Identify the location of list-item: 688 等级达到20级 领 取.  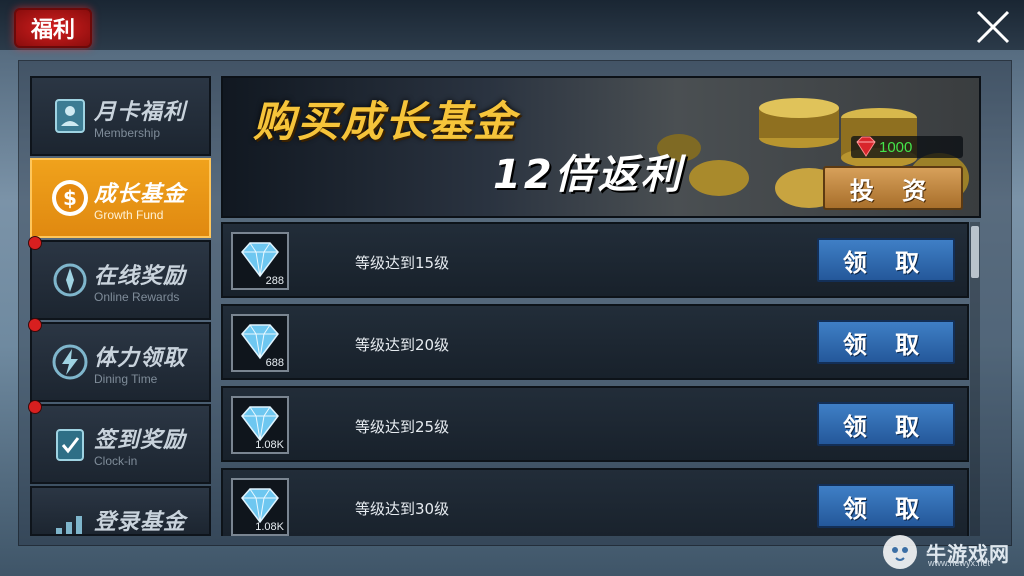
(595, 342).